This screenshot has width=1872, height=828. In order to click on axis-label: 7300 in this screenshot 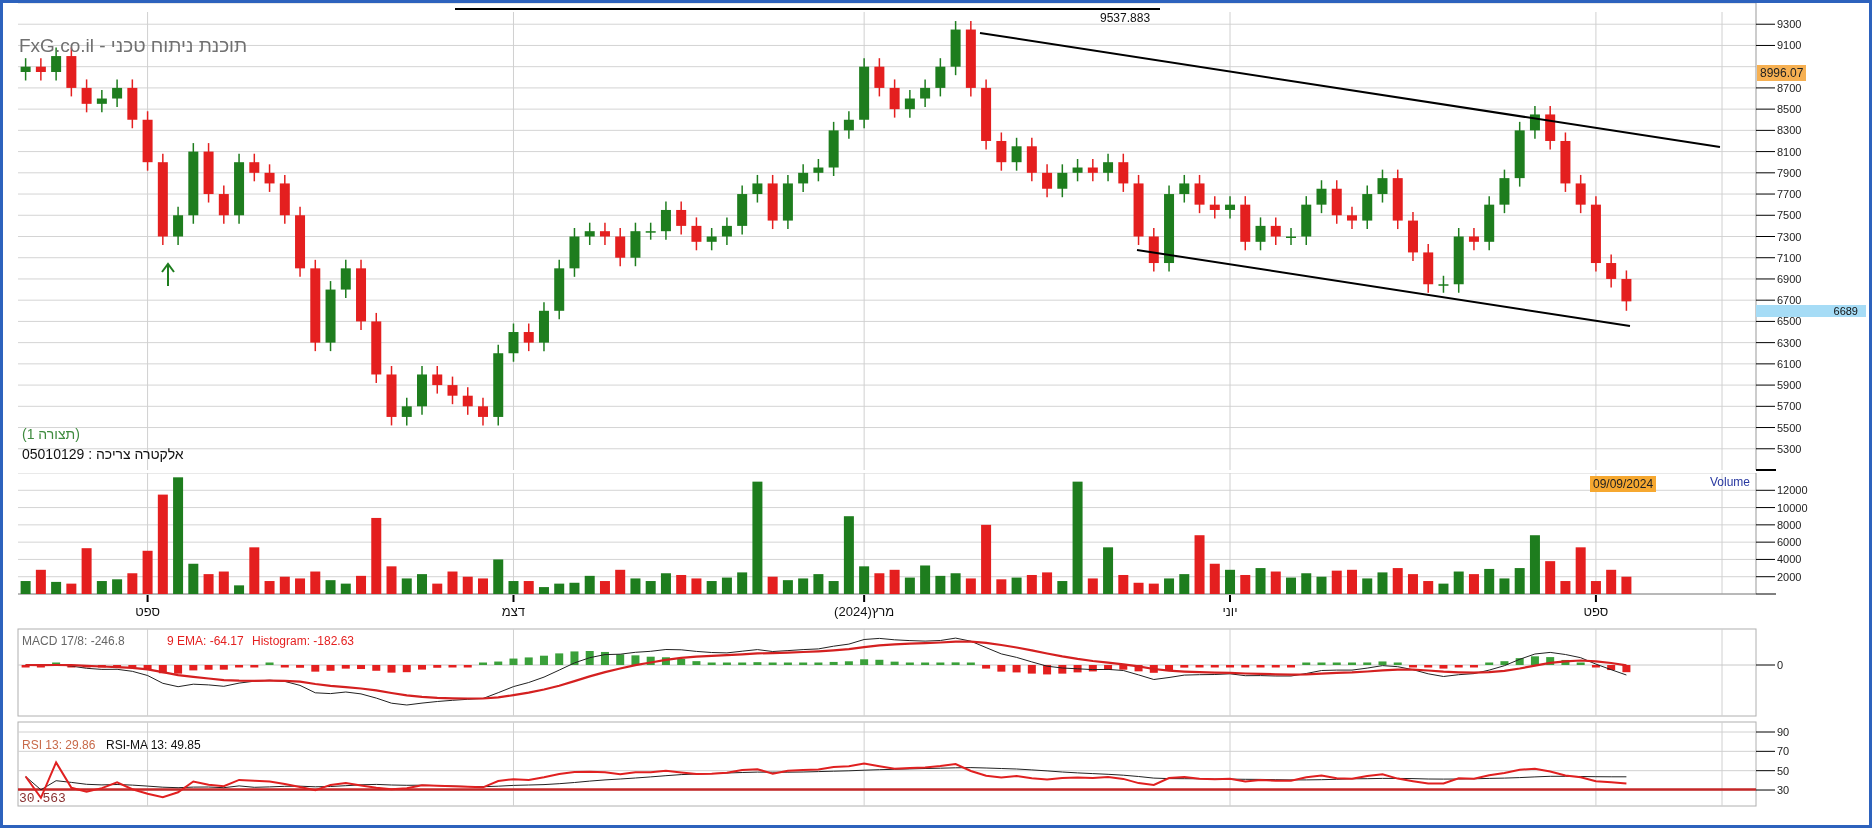, I will do `click(1789, 236)`.